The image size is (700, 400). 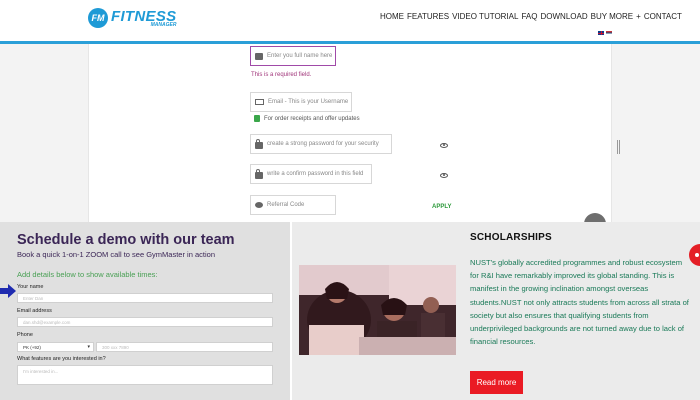 I want to click on users-icon, so click(x=259, y=205).